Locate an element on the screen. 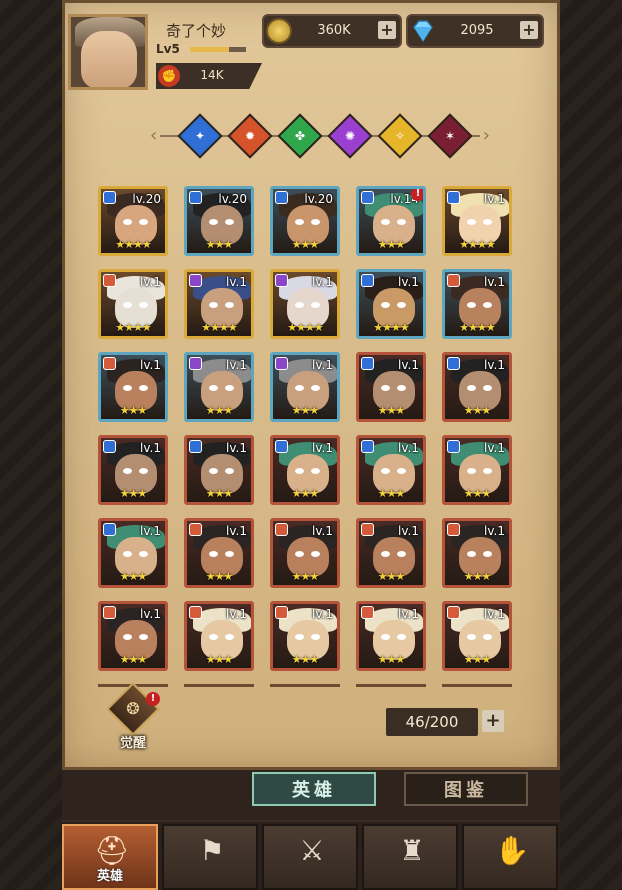 The height and width of the screenshot is (890, 622). nav-item-1: ⛑ 英雄 is located at coordinates (110, 857).